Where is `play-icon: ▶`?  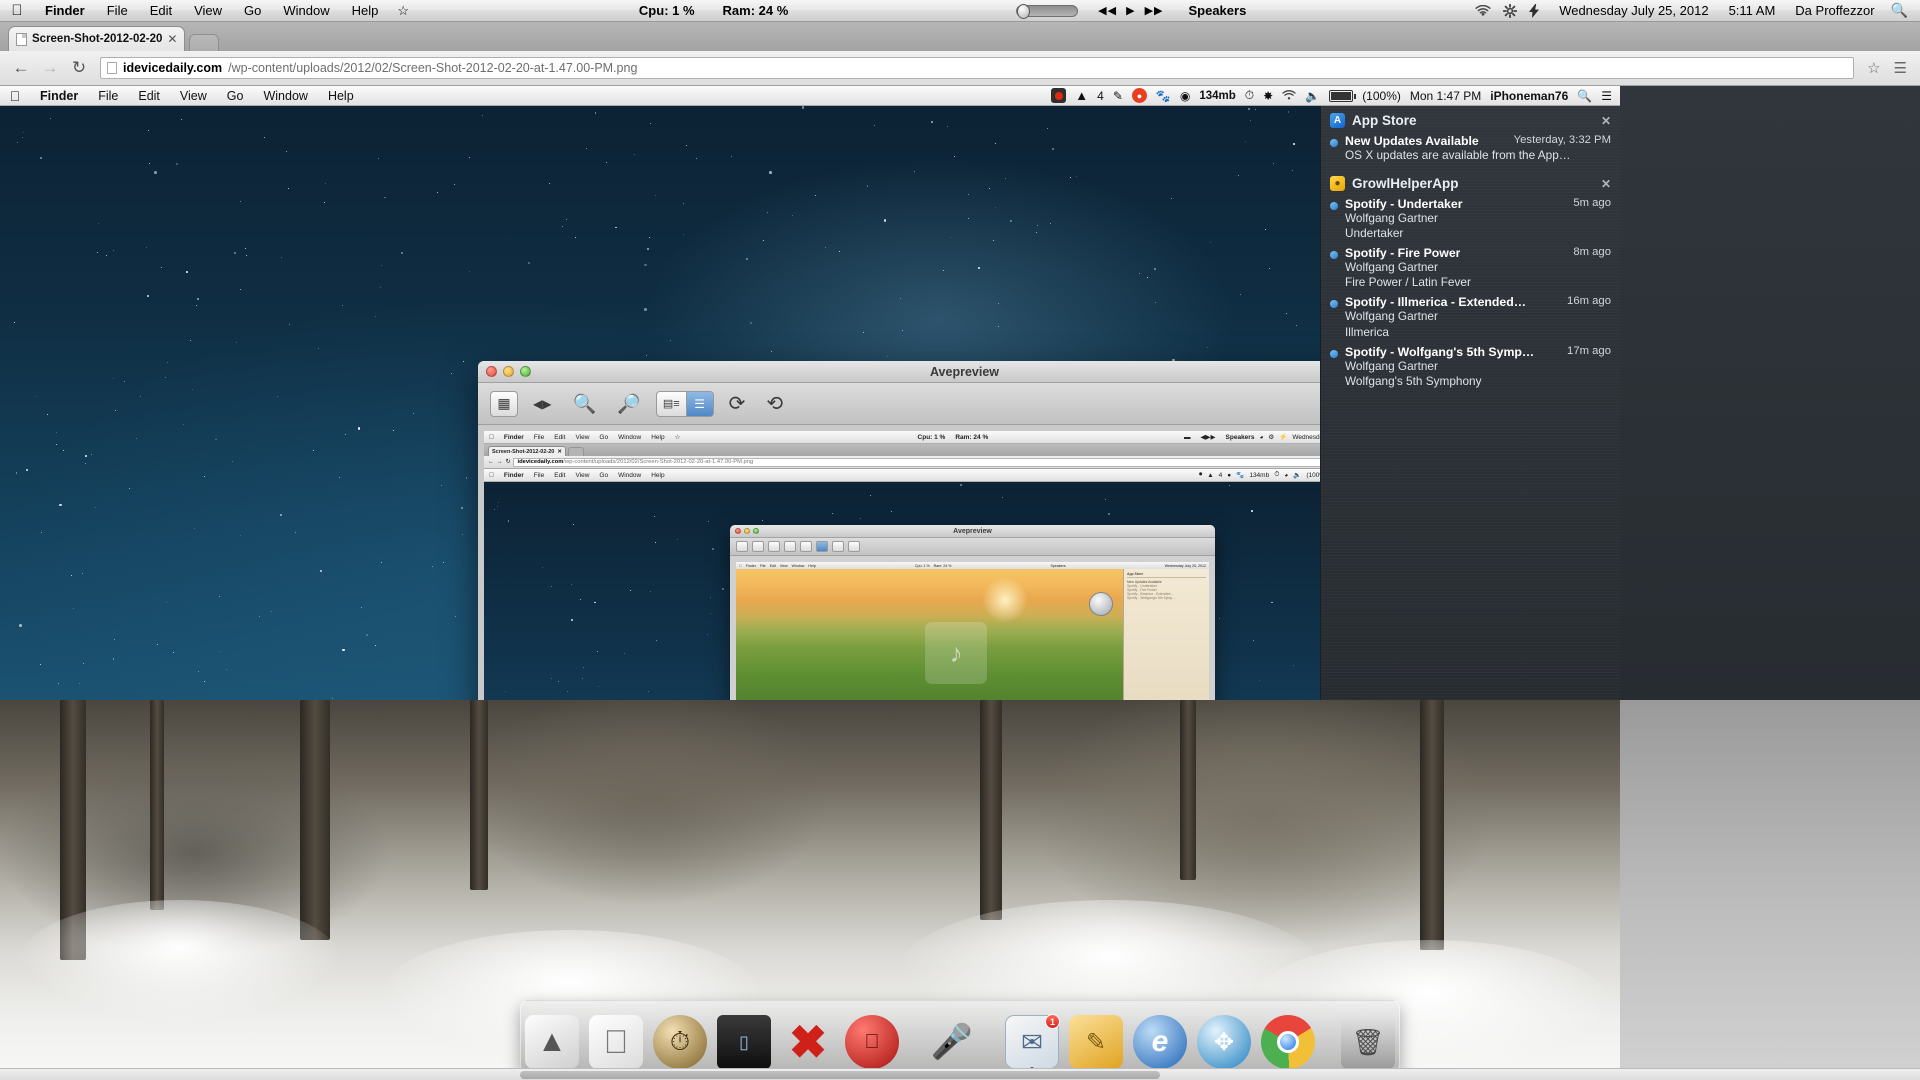
play-icon: ▶ is located at coordinates (1130, 10).